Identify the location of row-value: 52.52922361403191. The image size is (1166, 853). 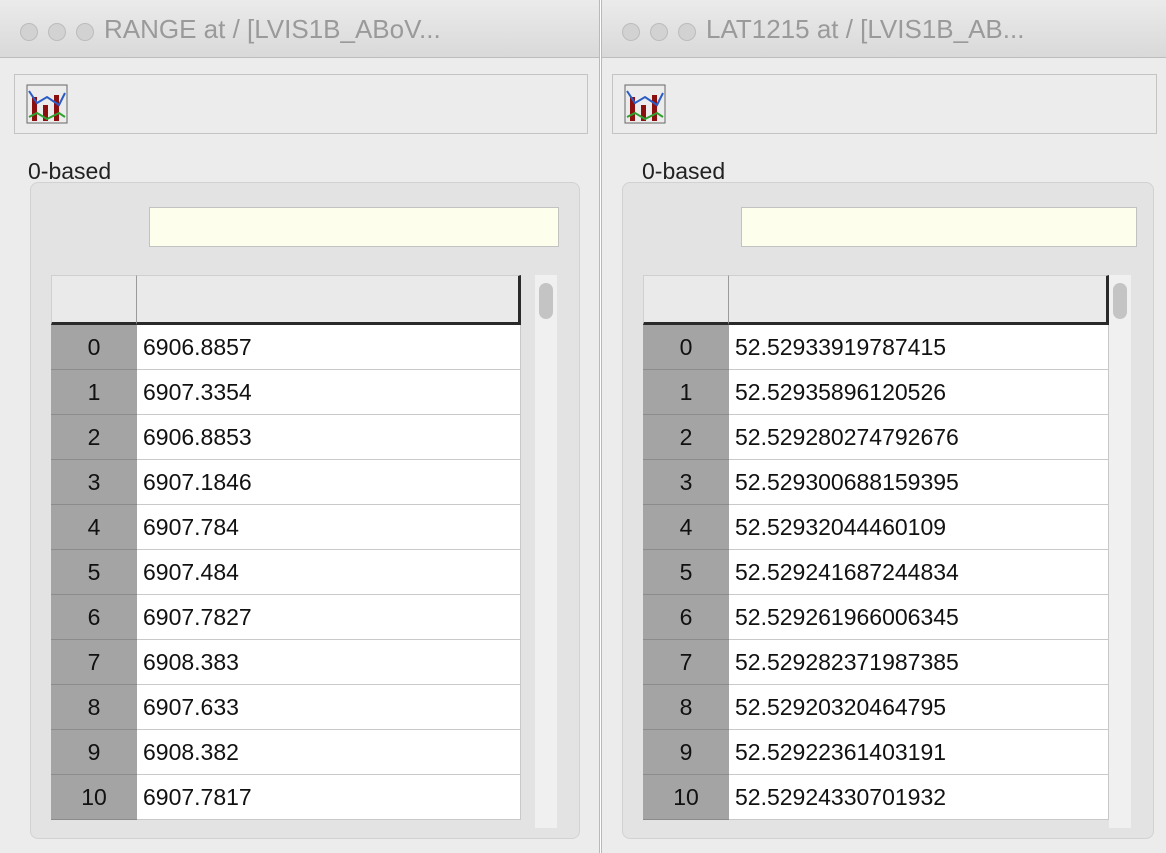
(919, 752).